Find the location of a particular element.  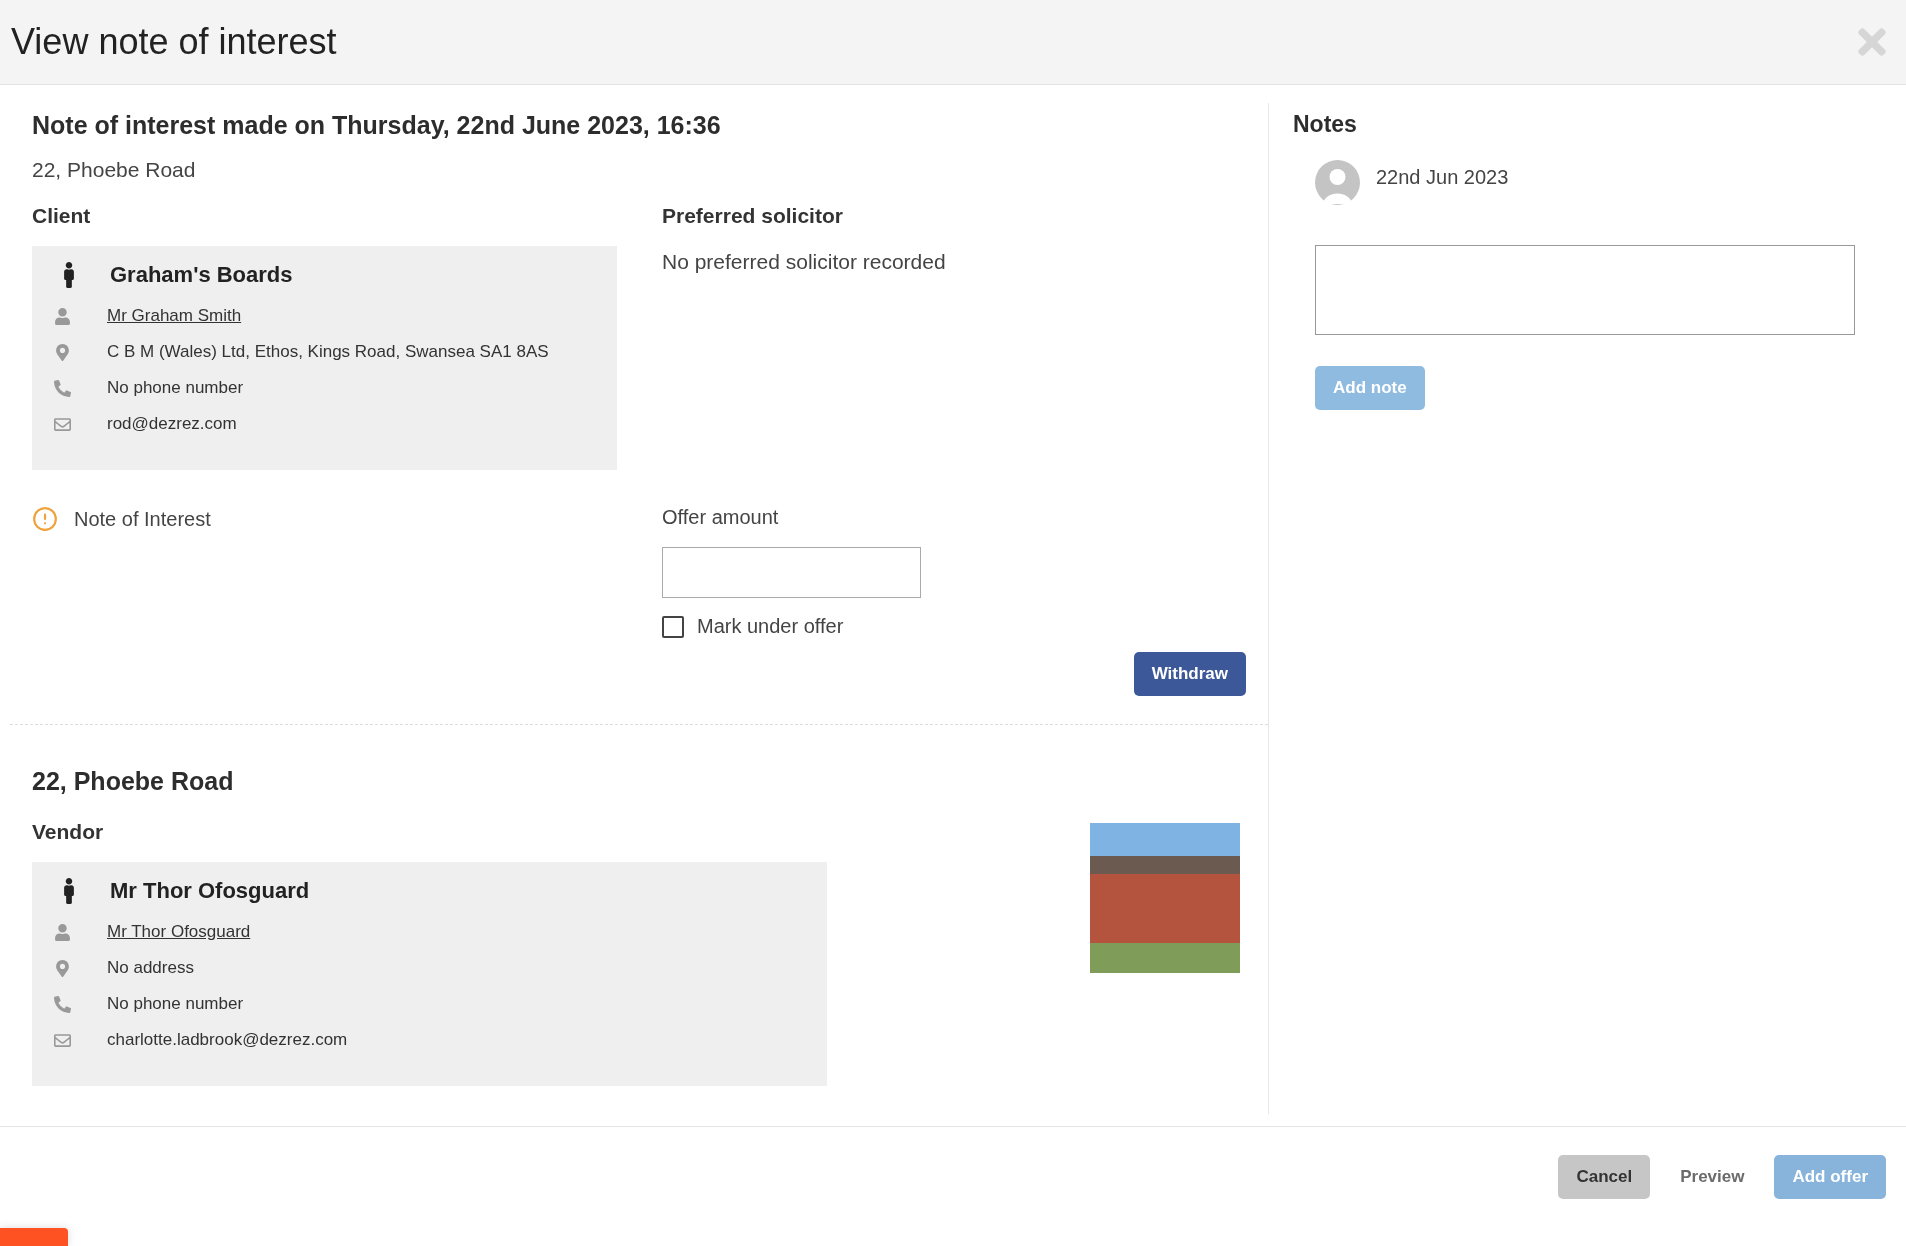

contact-name: Graham's Boards is located at coordinates (201, 275).